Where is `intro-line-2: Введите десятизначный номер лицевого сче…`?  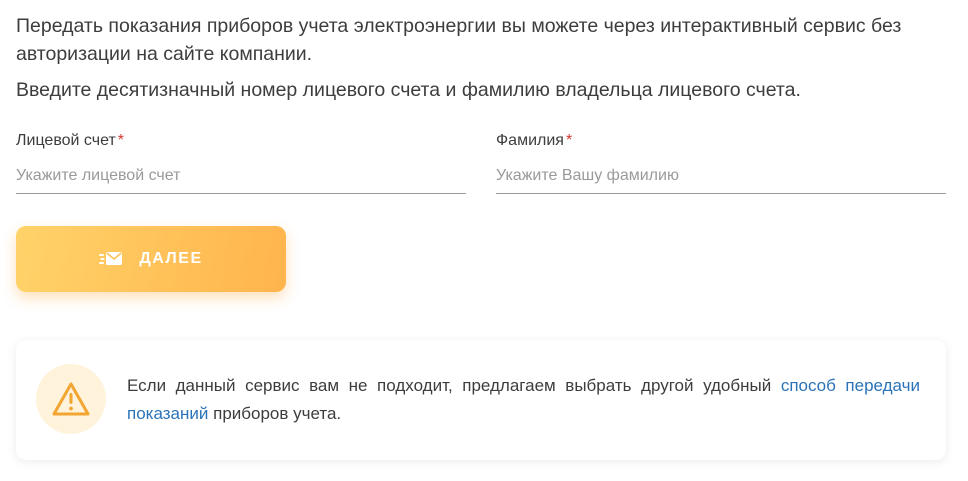 intro-line-2: Введите десятизначный номер лицевого сче… is located at coordinates (408, 90).